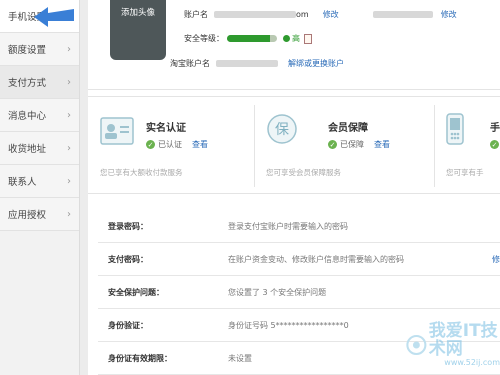 This screenshot has width=500, height=375. Describe the element at coordinates (128, 226) in the screenshot. I see `row-label: 登录密码：` at that location.